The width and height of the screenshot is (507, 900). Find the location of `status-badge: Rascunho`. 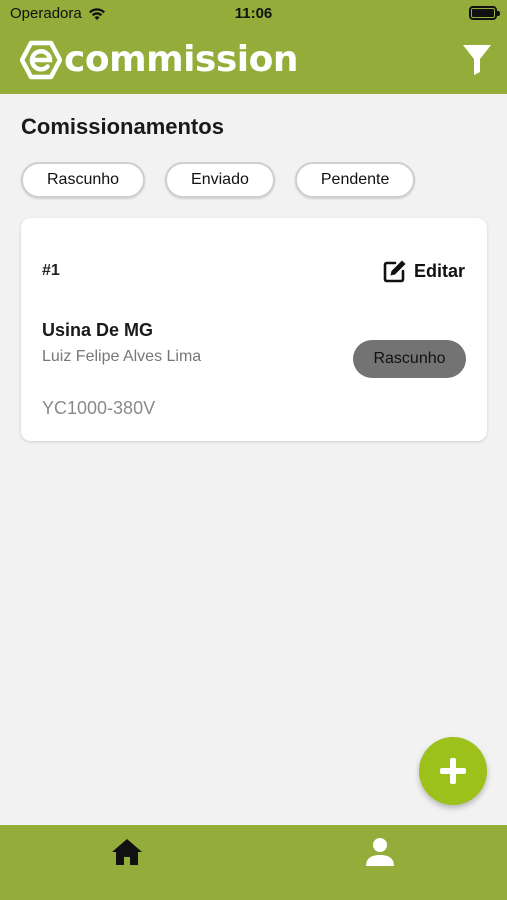

status-badge: Rascunho is located at coordinates (409, 359).